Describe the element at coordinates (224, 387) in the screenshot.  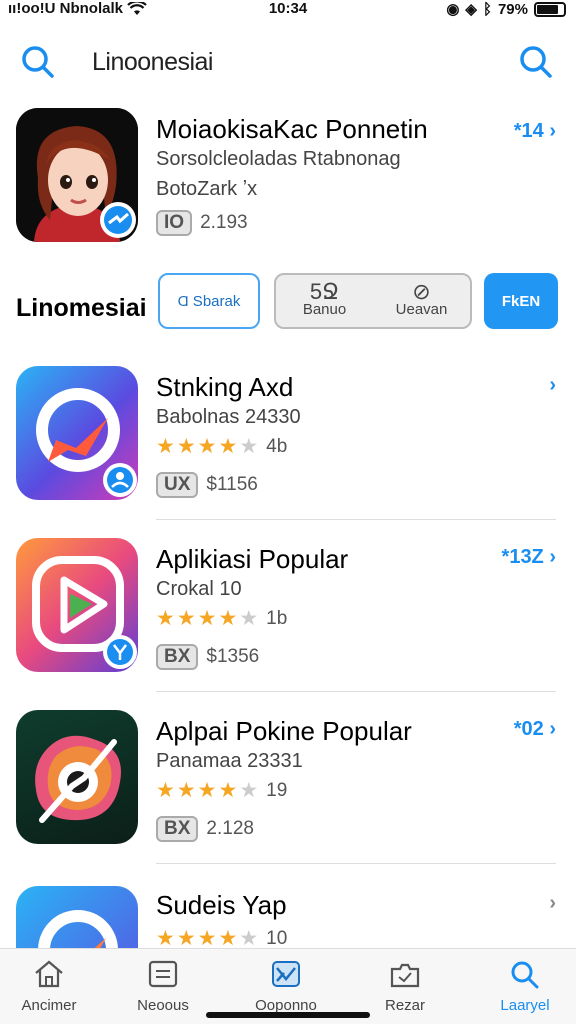
I see `app-title: Stnkinɡ Axd` at that location.